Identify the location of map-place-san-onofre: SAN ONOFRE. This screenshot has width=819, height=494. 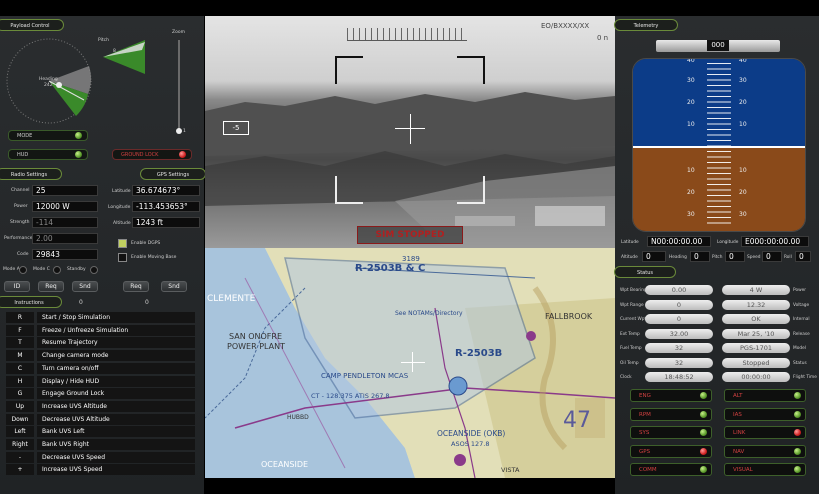
(256, 336).